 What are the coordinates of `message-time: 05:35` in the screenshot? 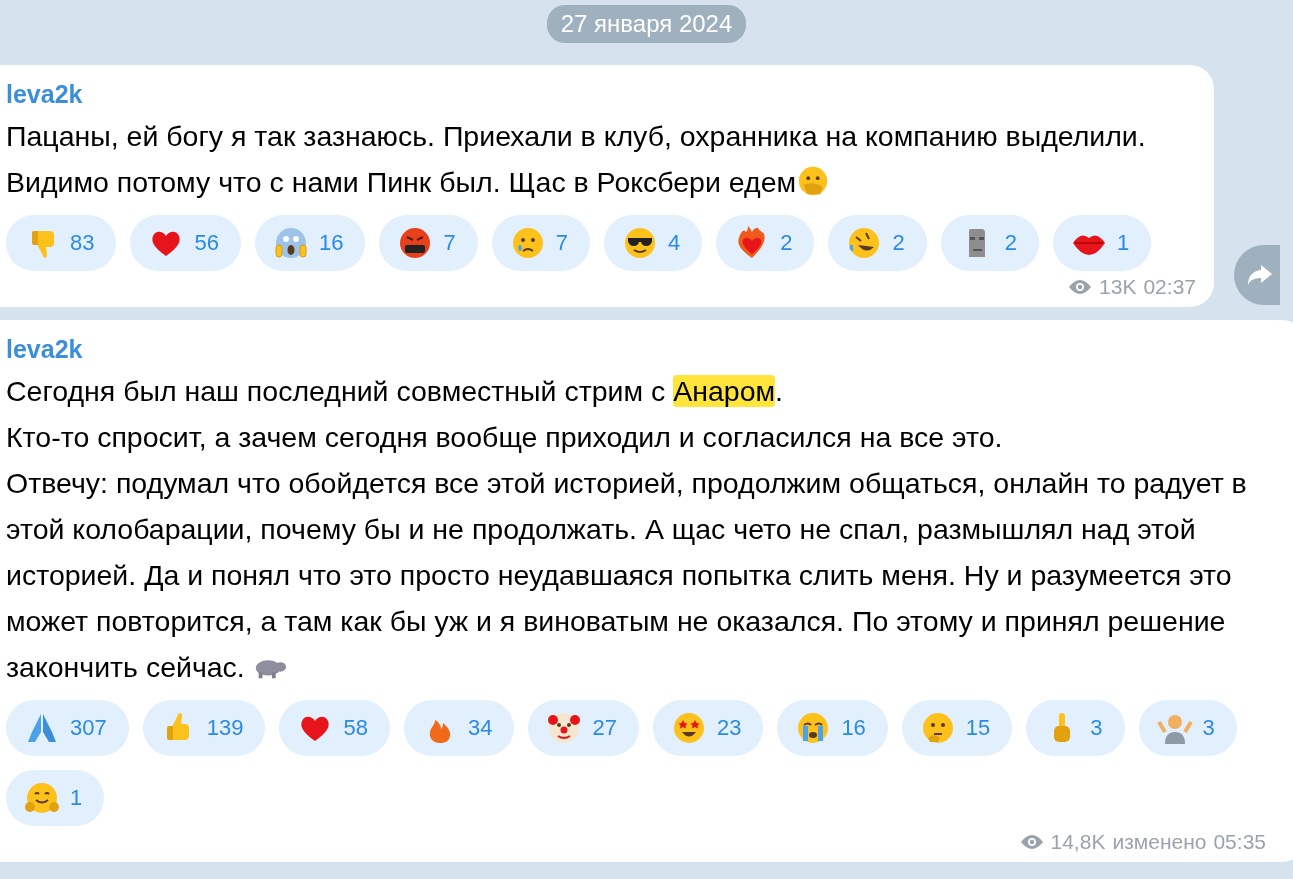 It's located at (1239, 842).